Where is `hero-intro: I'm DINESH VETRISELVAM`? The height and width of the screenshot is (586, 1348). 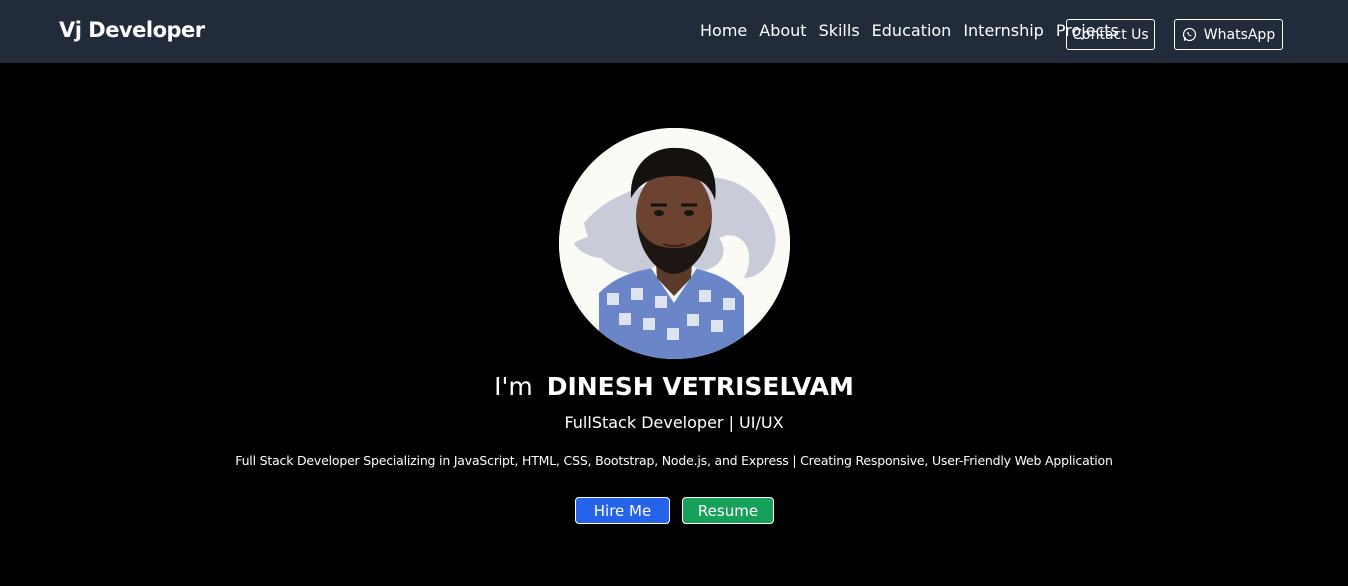
hero-intro: I'm DINESH VETRISELVAM is located at coordinates (674, 386).